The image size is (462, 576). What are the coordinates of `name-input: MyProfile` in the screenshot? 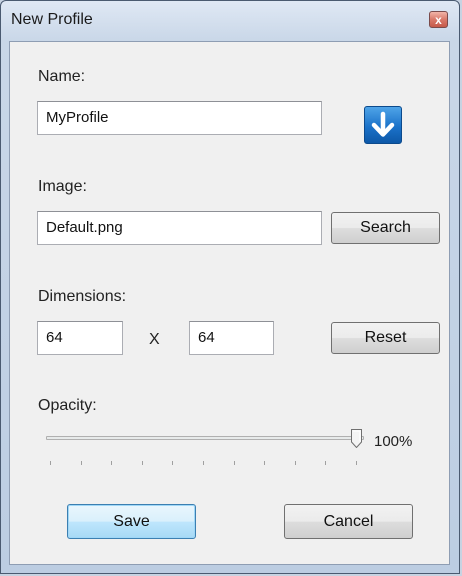 It's located at (179, 118).